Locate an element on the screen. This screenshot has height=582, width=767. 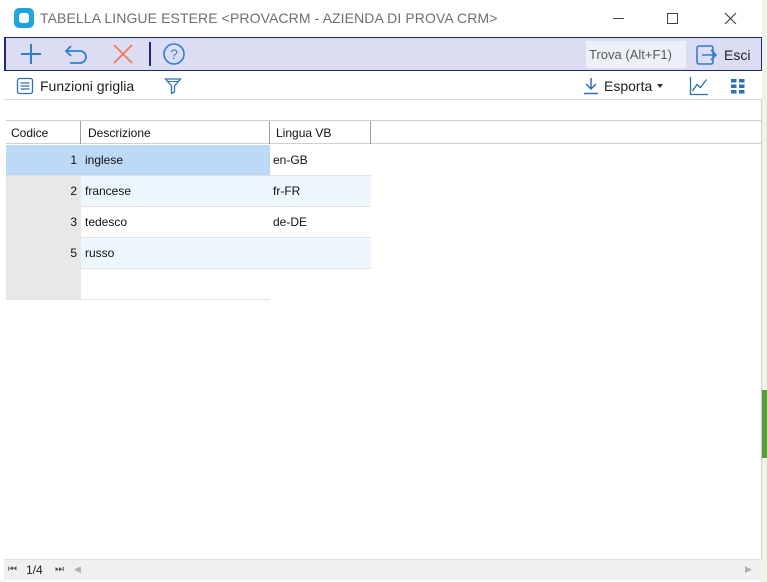
close-button is located at coordinates (730, 18).